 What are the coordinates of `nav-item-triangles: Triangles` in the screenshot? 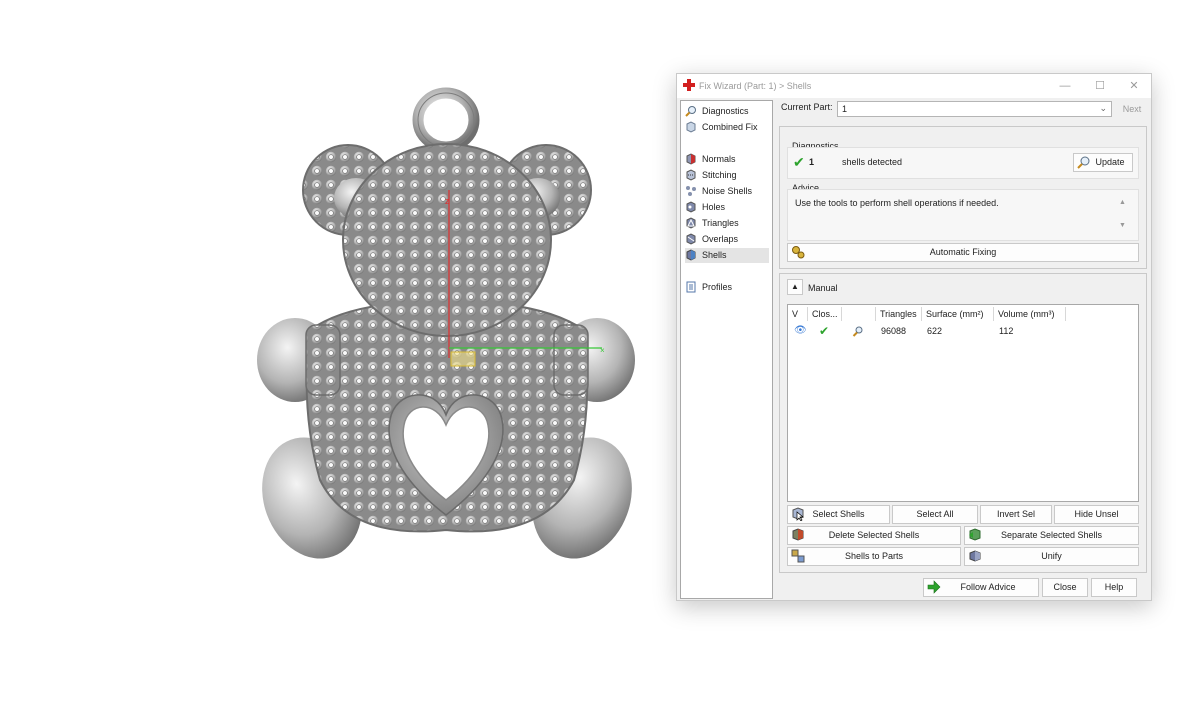 It's located at (727, 223).